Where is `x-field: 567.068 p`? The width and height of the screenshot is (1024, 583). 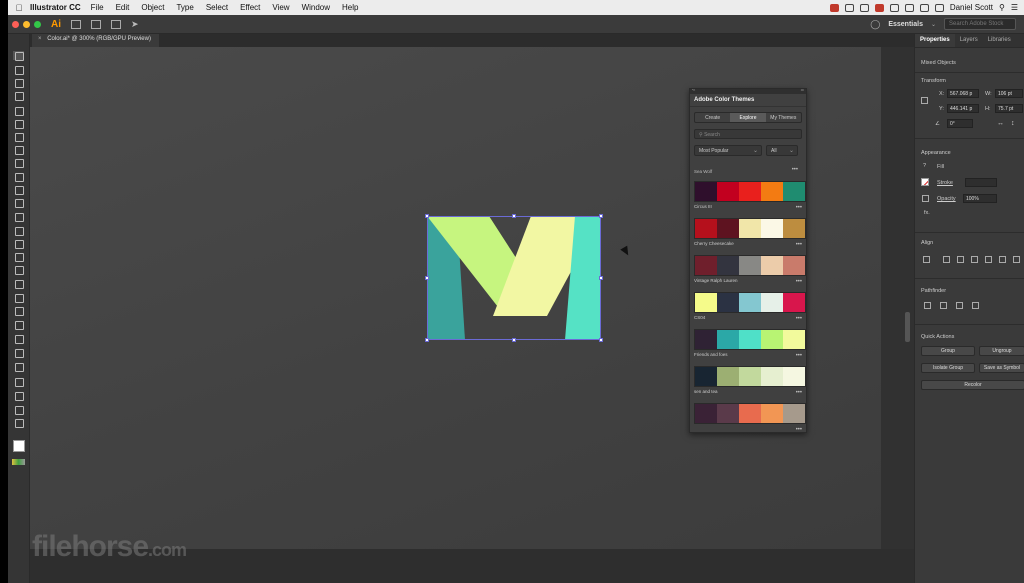
x-field: 567.068 p is located at coordinates (963, 93).